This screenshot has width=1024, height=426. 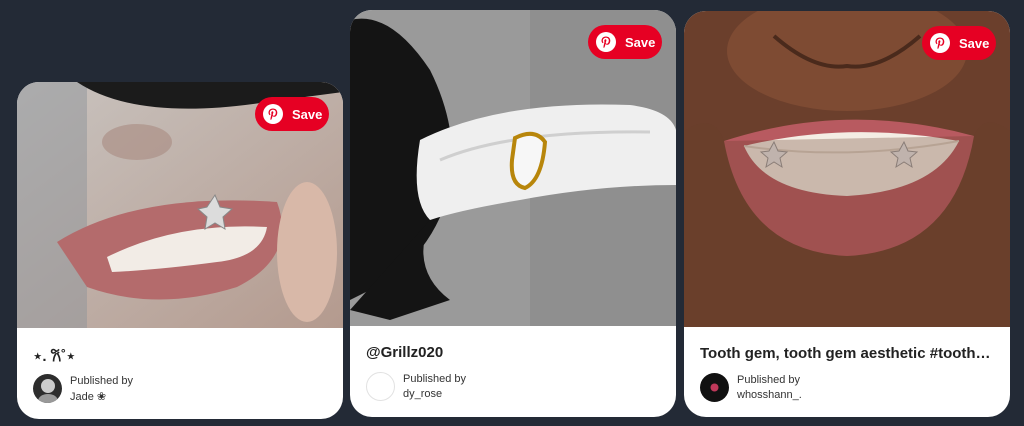 What do you see at coordinates (514, 352) in the screenshot?
I see `pin-caption: @Grillz020` at bounding box center [514, 352].